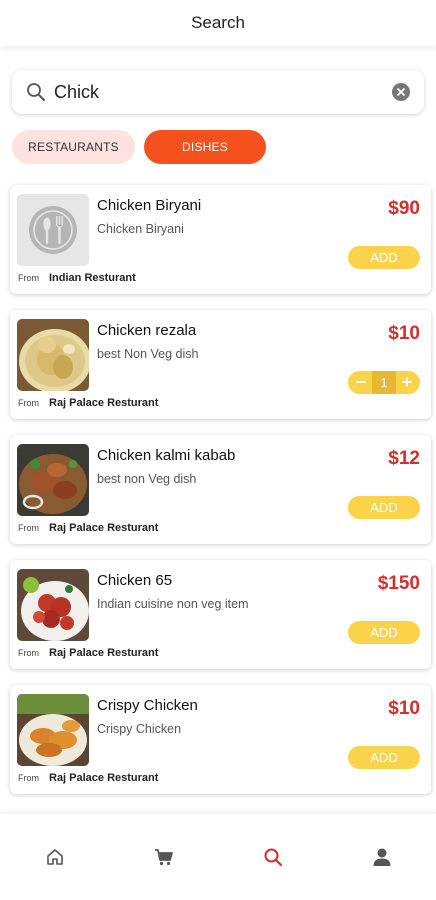 The image size is (436, 900). Describe the element at coordinates (404, 458) in the screenshot. I see `dish-price: $12` at that location.